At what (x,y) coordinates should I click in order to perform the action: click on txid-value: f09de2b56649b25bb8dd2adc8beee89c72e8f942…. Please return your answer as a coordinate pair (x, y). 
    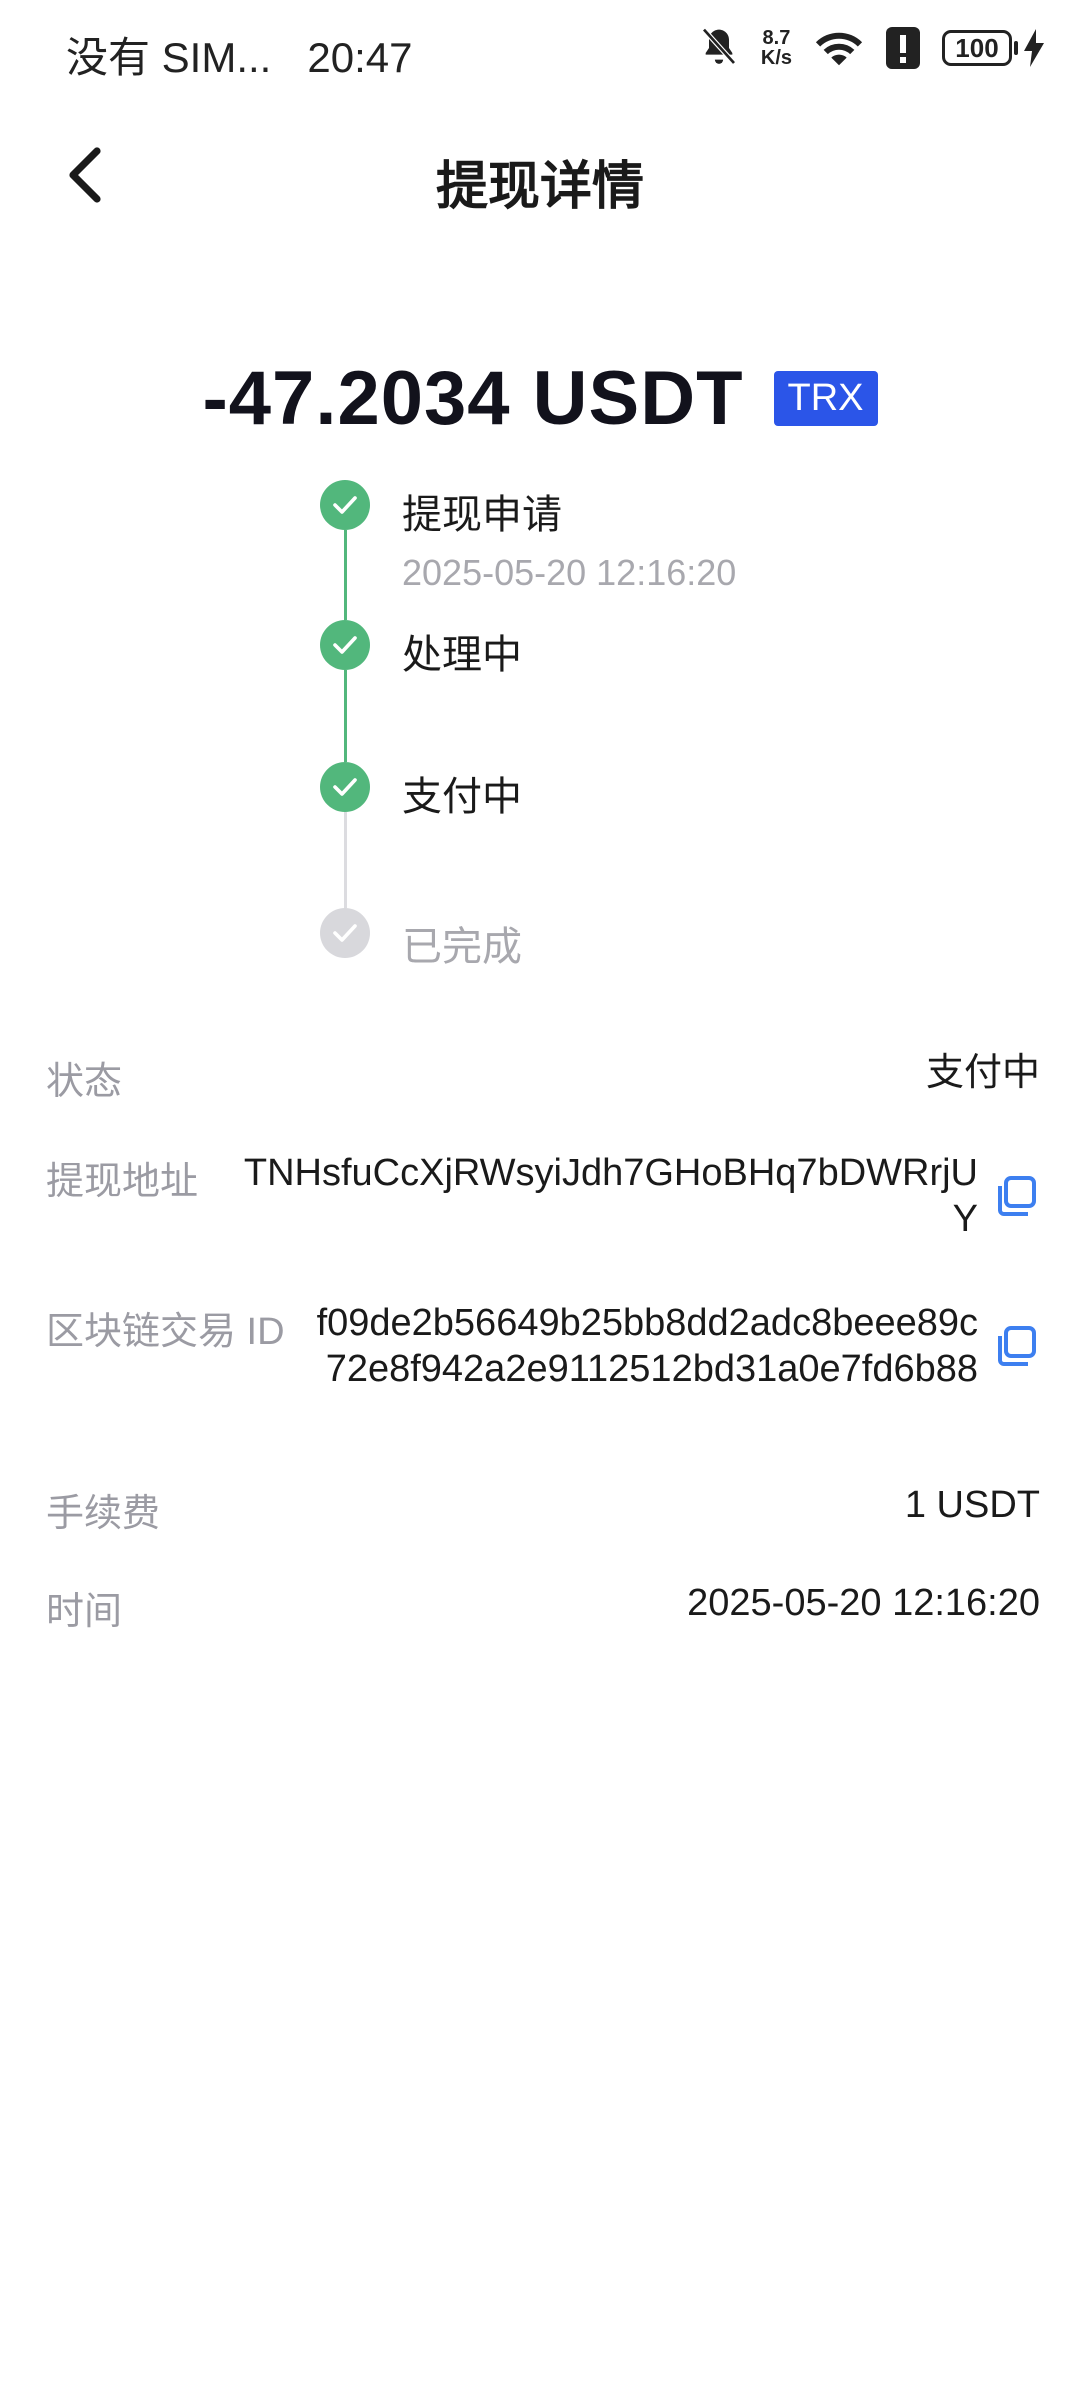
    Looking at the image, I should click on (647, 1346).